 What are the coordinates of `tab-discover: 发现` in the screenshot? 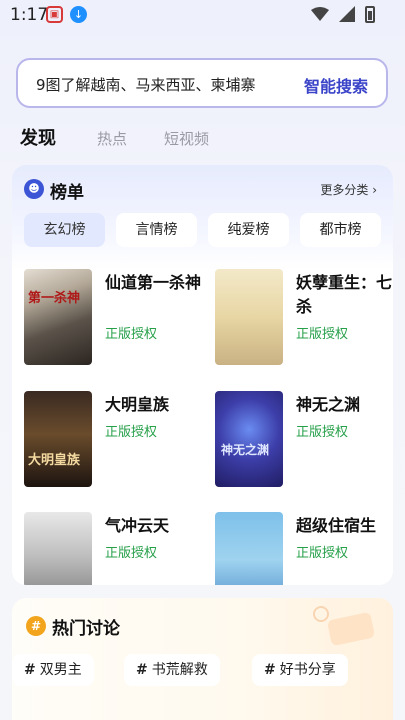 It's located at (38, 137).